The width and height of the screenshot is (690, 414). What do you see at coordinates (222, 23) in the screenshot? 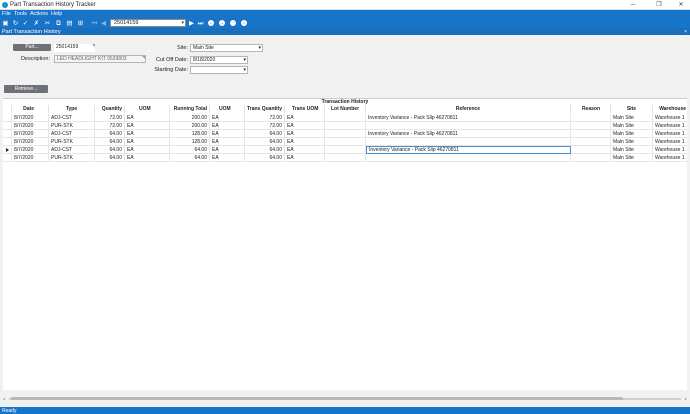
I see `forward-icon: →` at bounding box center [222, 23].